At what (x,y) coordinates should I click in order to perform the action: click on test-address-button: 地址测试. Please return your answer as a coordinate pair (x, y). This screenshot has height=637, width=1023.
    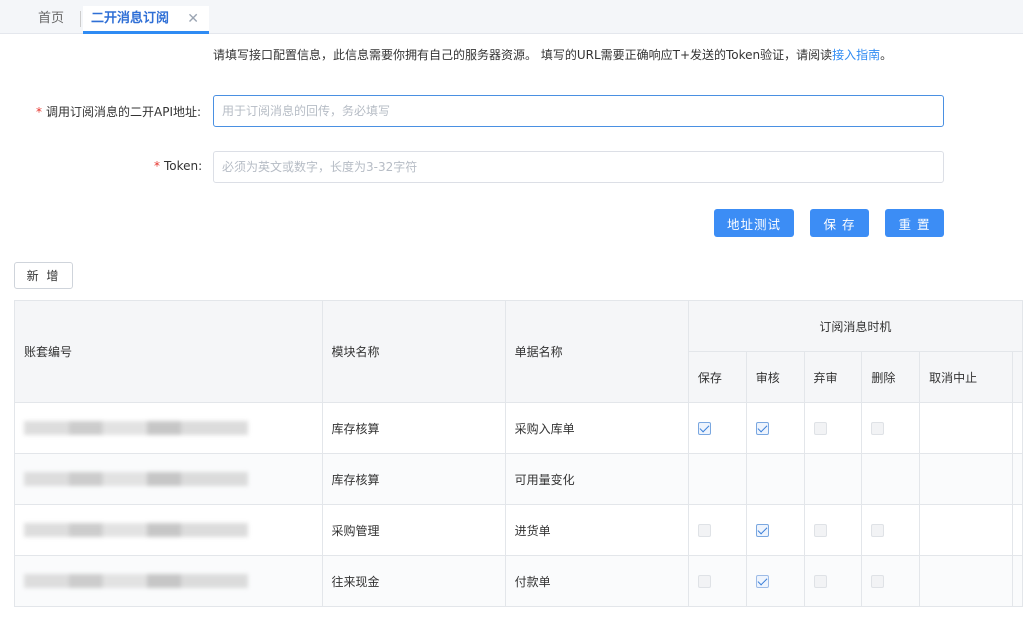
    Looking at the image, I should click on (754, 223).